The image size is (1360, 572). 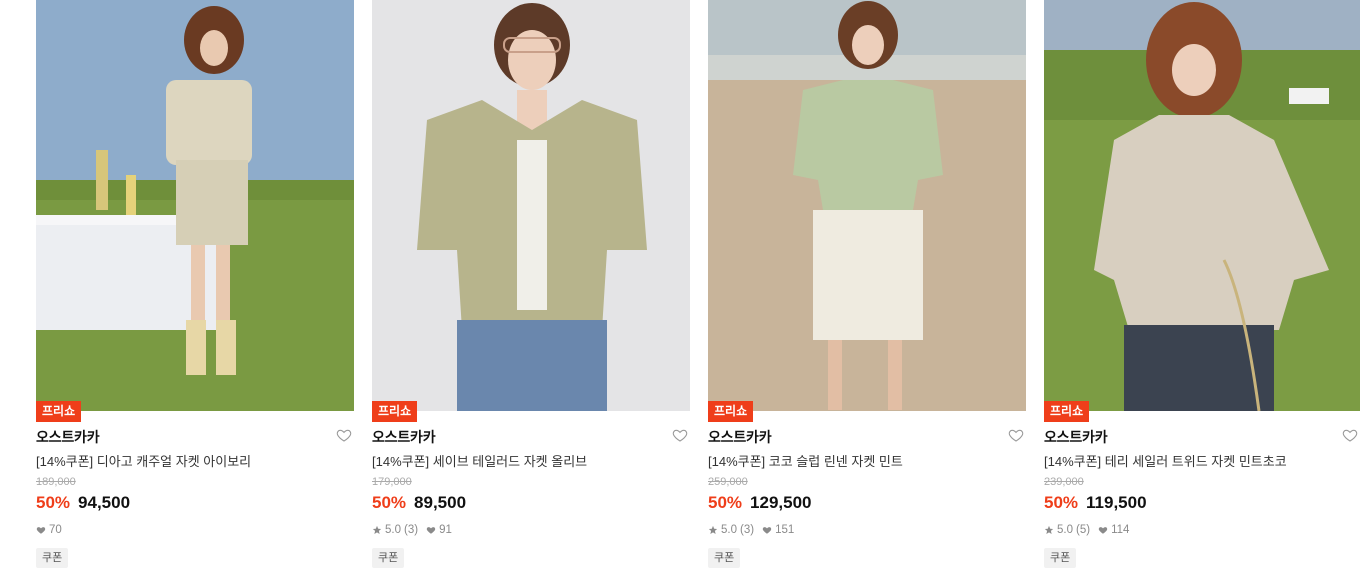 I want to click on likes-group: 70, so click(x=49, y=530).